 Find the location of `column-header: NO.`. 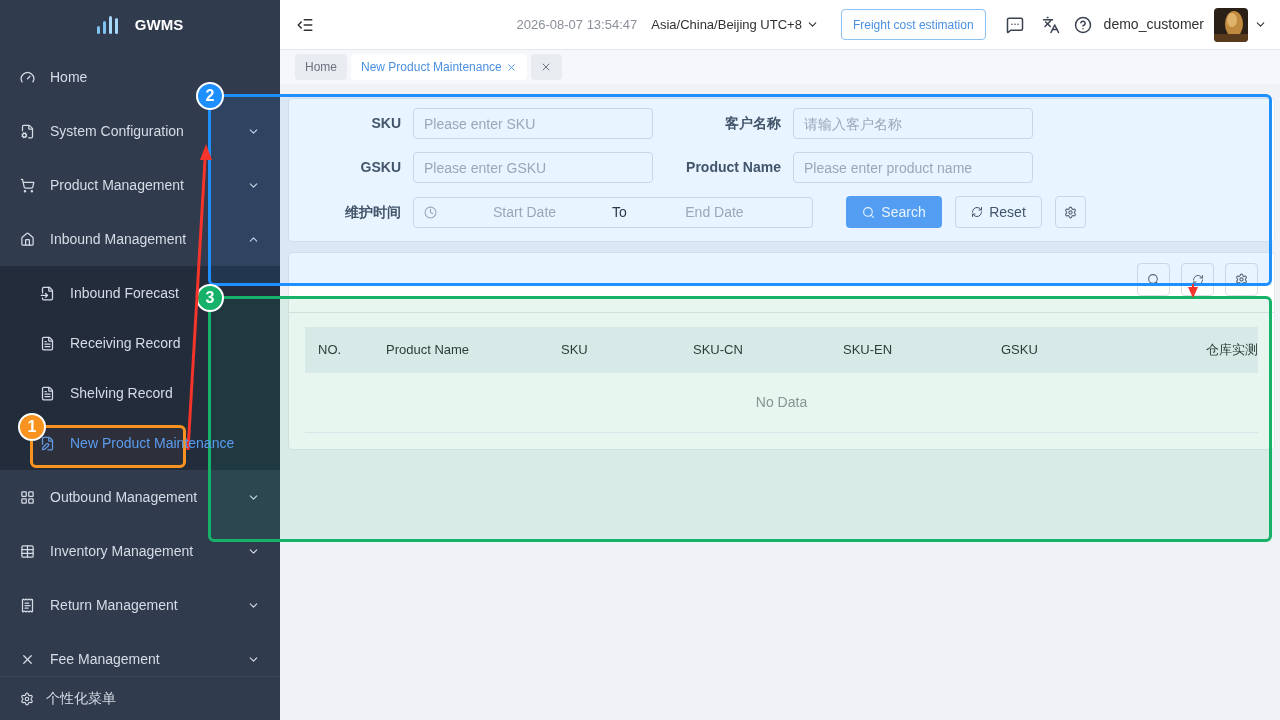

column-header: NO. is located at coordinates (330, 350).